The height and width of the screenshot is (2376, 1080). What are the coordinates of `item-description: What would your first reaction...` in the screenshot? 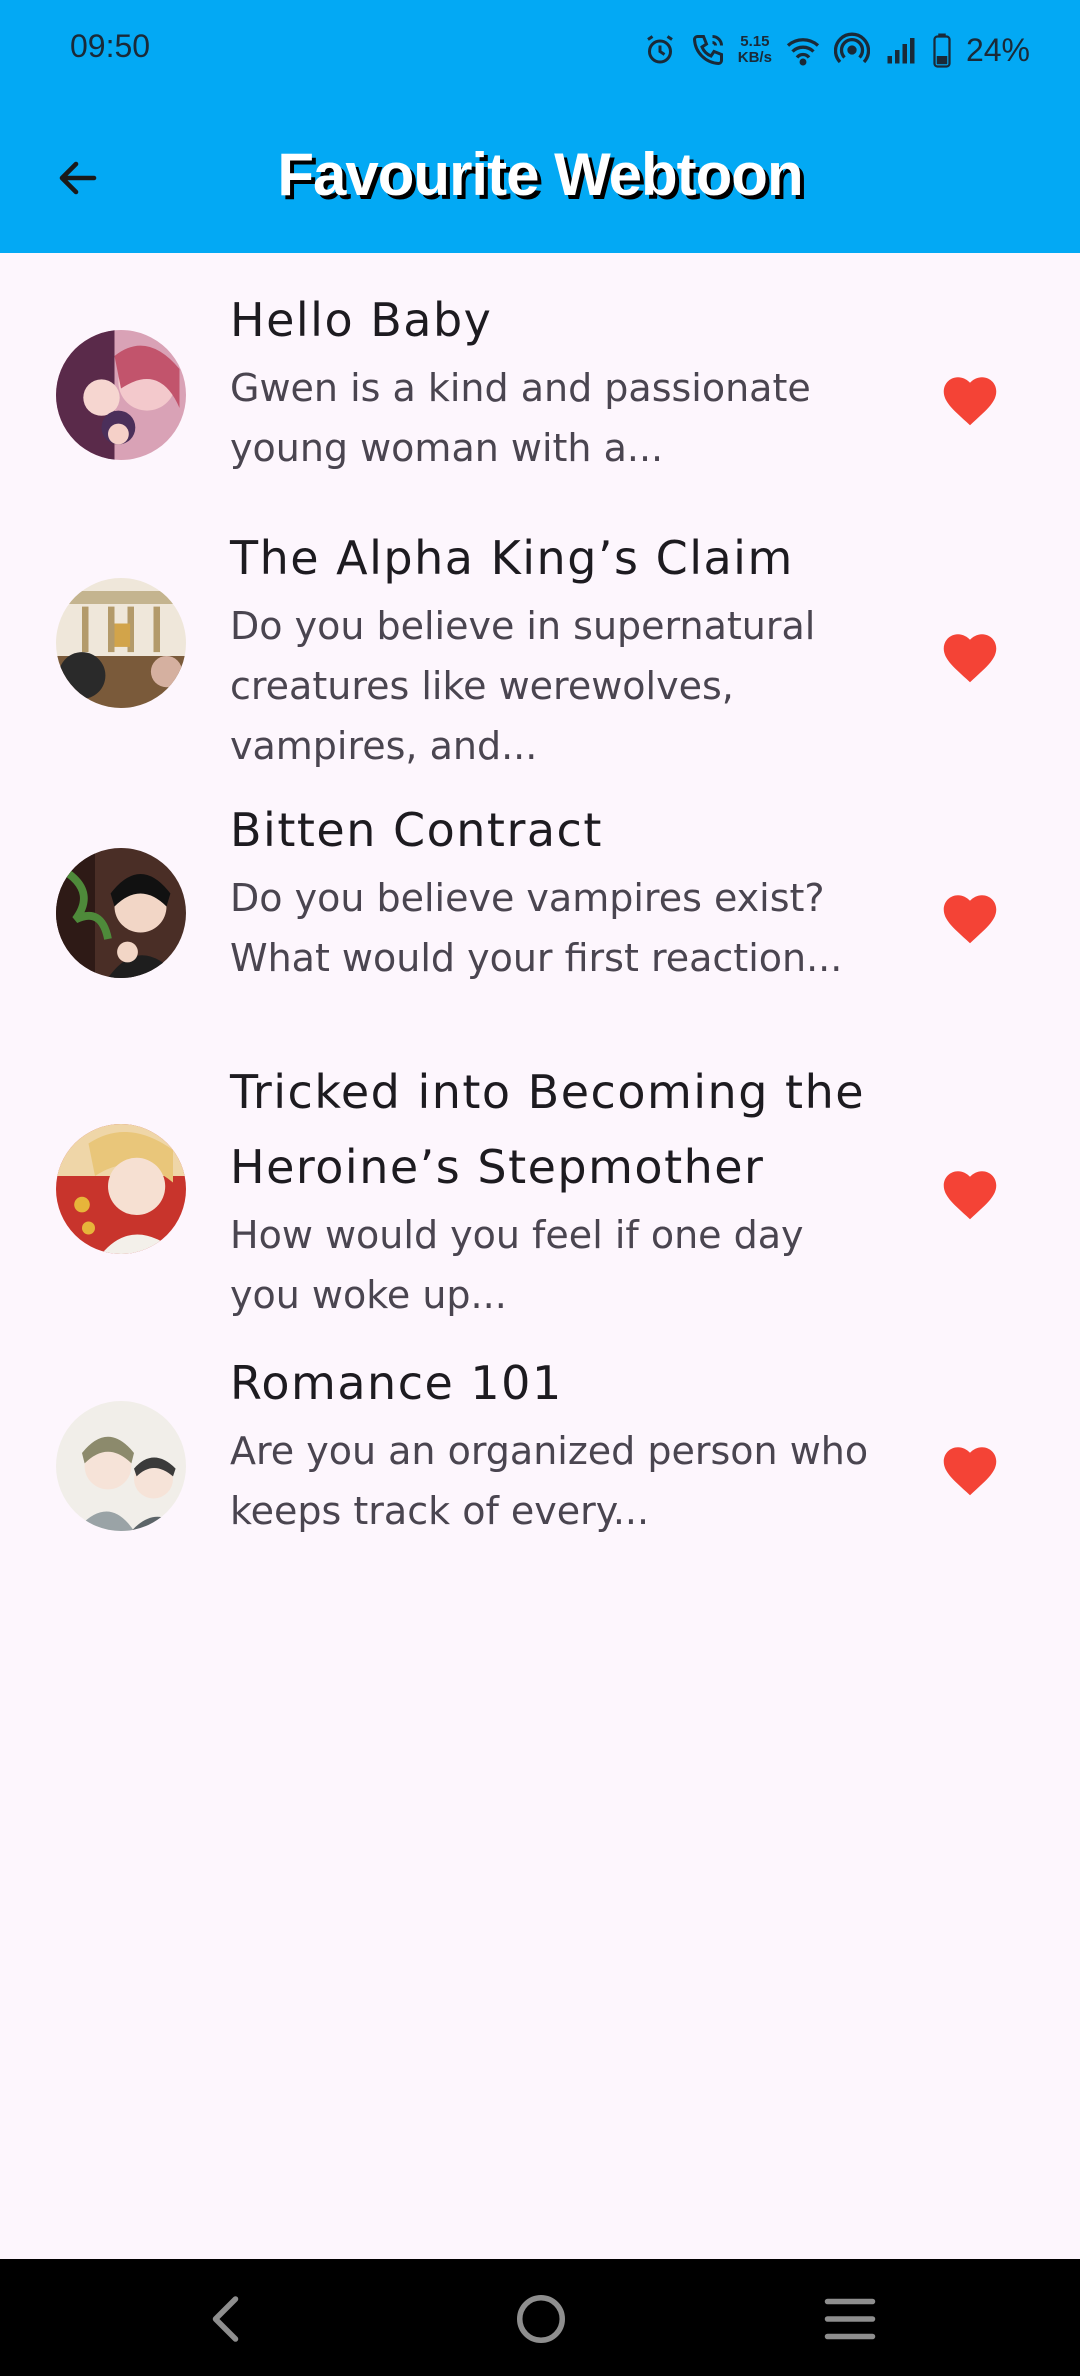 It's located at (536, 958).